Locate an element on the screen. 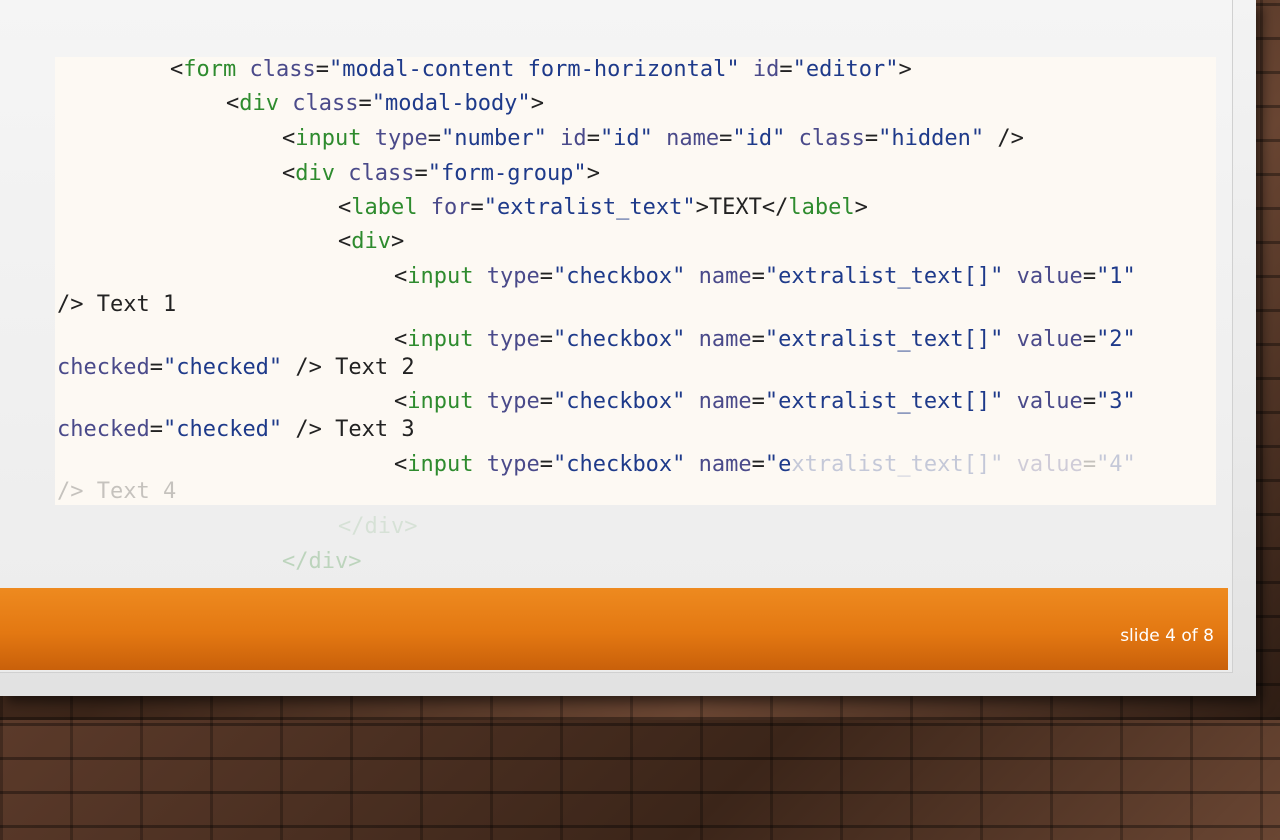 The height and width of the screenshot is (840, 1280). code-line-4: <div class="form-group"> is located at coordinates (441, 173).